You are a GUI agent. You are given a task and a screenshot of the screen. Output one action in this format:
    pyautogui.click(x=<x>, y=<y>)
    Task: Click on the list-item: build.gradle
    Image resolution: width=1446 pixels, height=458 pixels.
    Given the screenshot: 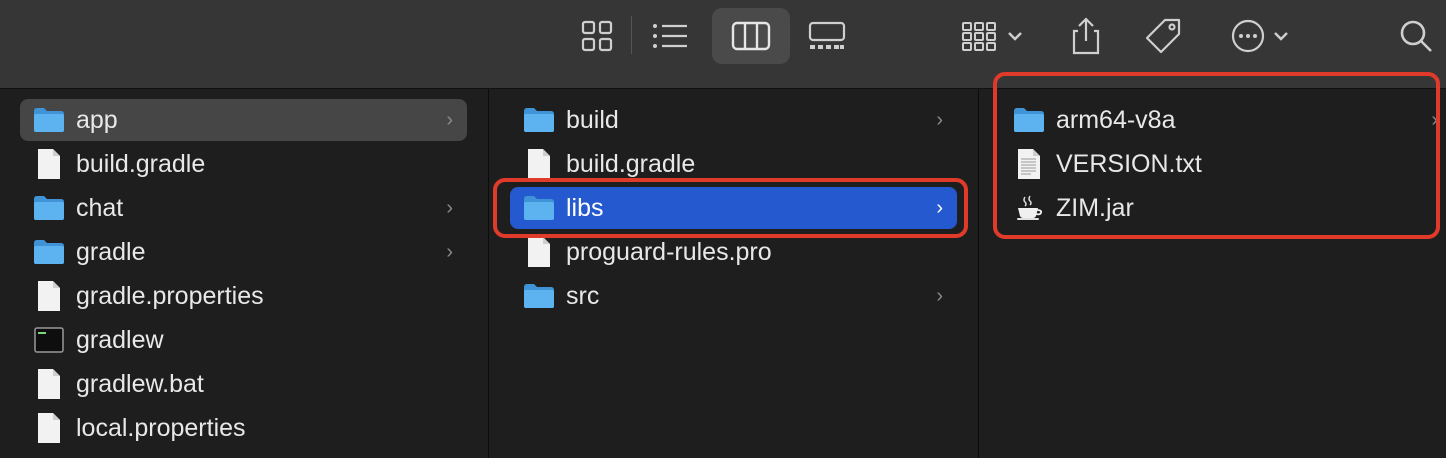 What is the action you would take?
    pyautogui.click(x=243, y=164)
    